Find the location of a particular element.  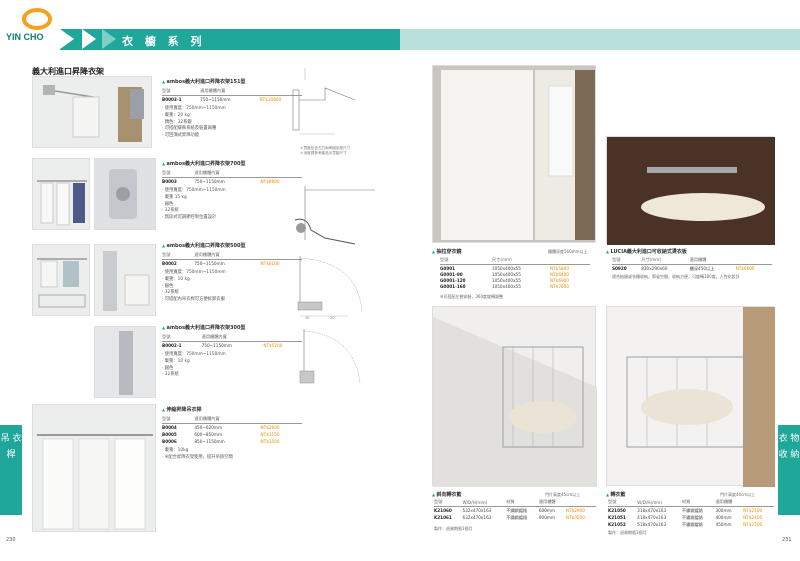

size: 418x470x163 is located at coordinates (652, 518).